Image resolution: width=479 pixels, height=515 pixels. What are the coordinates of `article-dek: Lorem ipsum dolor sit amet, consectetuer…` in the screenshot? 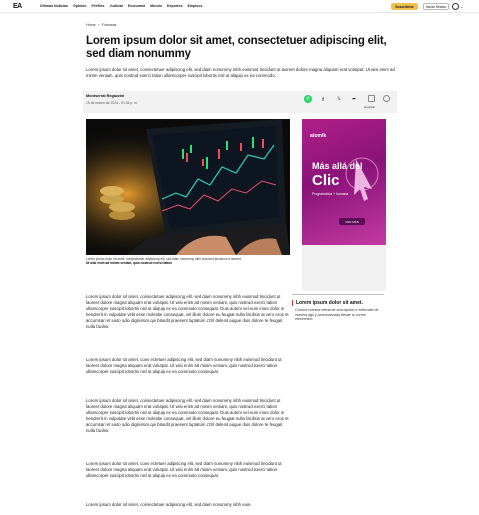 It's located at (240, 72).